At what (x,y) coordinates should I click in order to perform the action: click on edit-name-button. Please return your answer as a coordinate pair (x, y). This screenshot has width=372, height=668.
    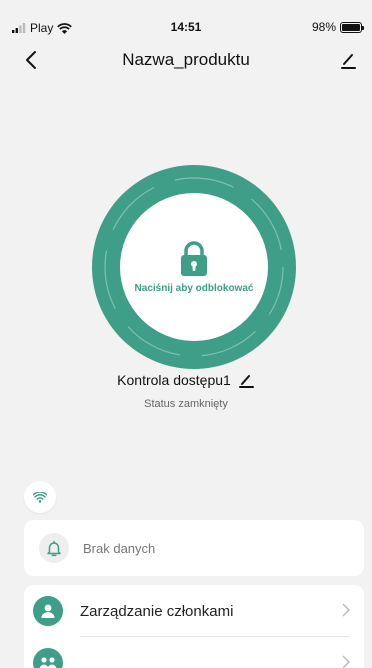
    Looking at the image, I should click on (348, 60).